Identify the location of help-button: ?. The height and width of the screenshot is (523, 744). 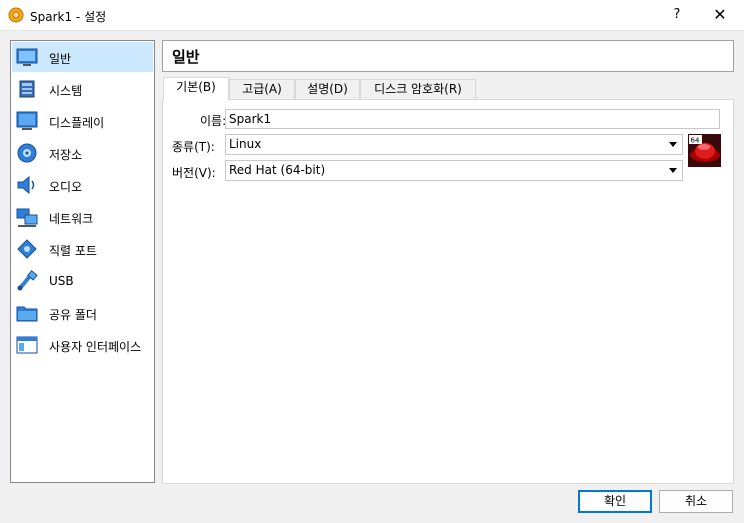
(677, 15).